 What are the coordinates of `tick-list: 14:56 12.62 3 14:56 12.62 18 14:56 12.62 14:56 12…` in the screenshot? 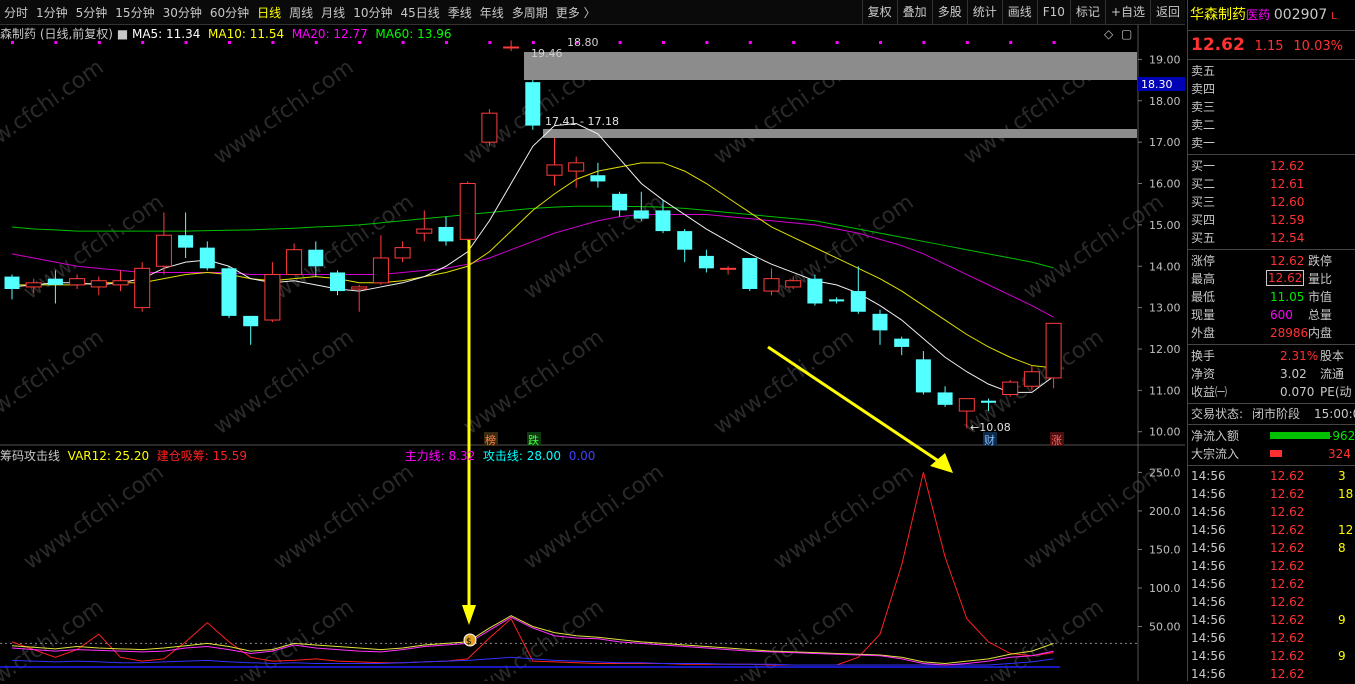 It's located at (1271, 575).